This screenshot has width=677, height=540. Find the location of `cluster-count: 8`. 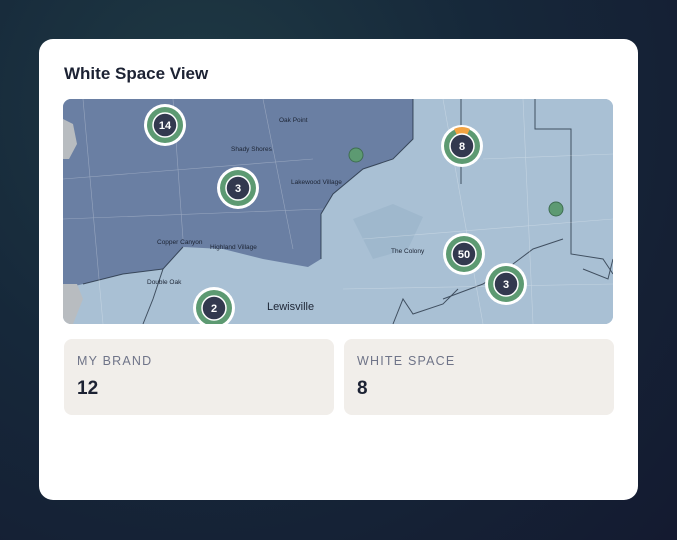

cluster-count: 8 is located at coordinates (462, 147).